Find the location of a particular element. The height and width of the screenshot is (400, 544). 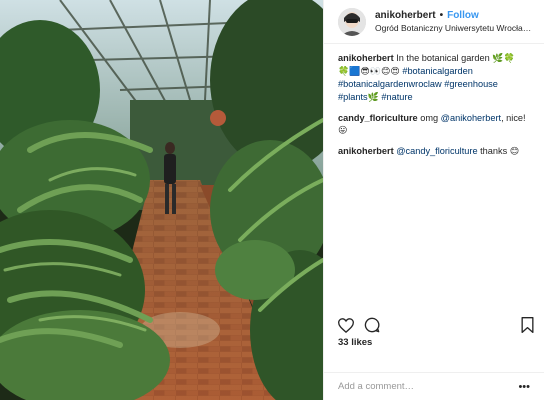

header-top-row: anikoherbert • Follow is located at coordinates (454, 15).